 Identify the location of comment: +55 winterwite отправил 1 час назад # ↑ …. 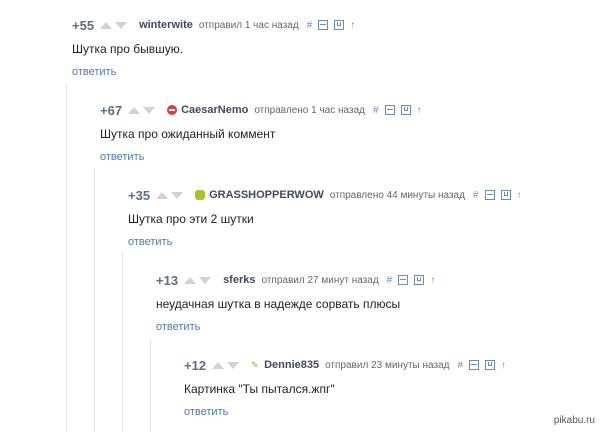
(216, 49).